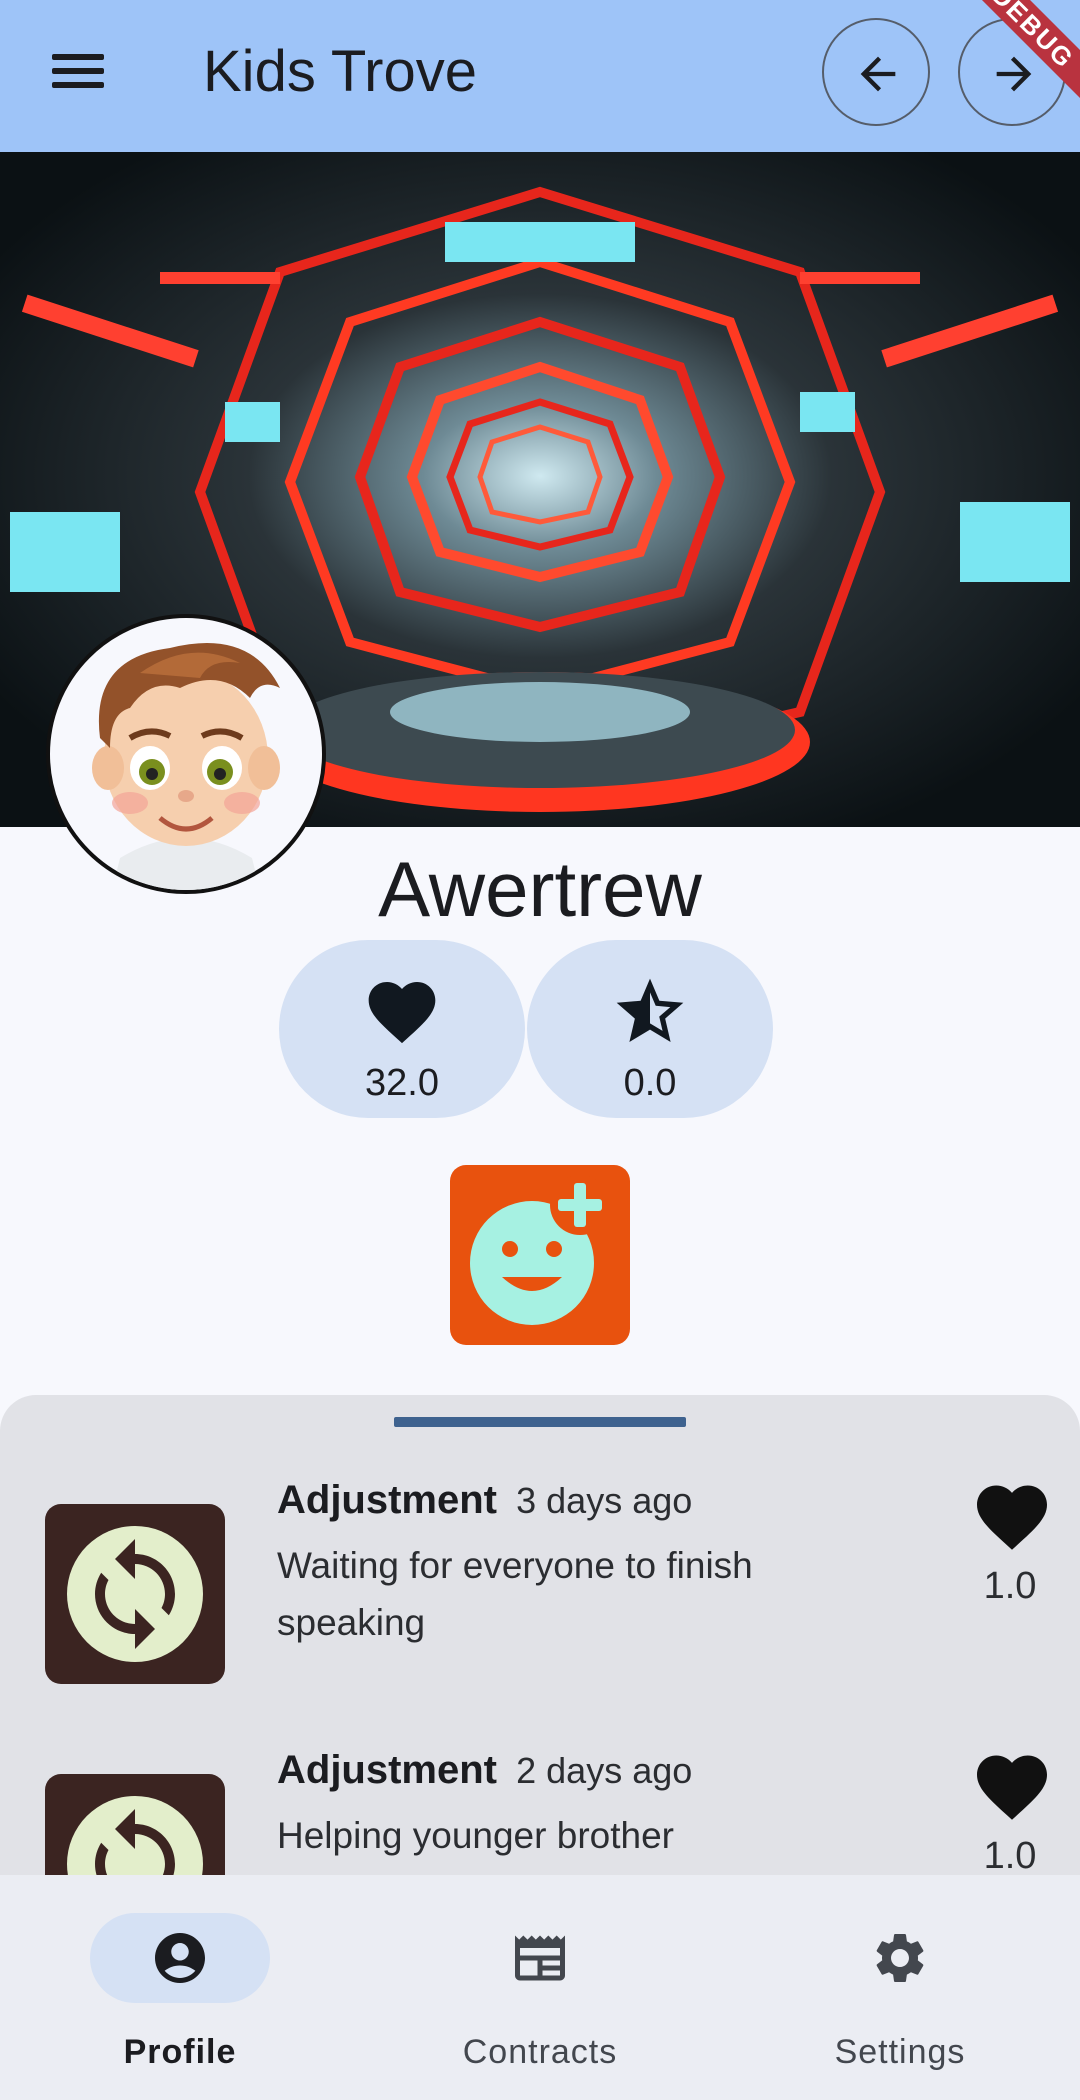  I want to click on newspaper-icon, so click(540, 1958).